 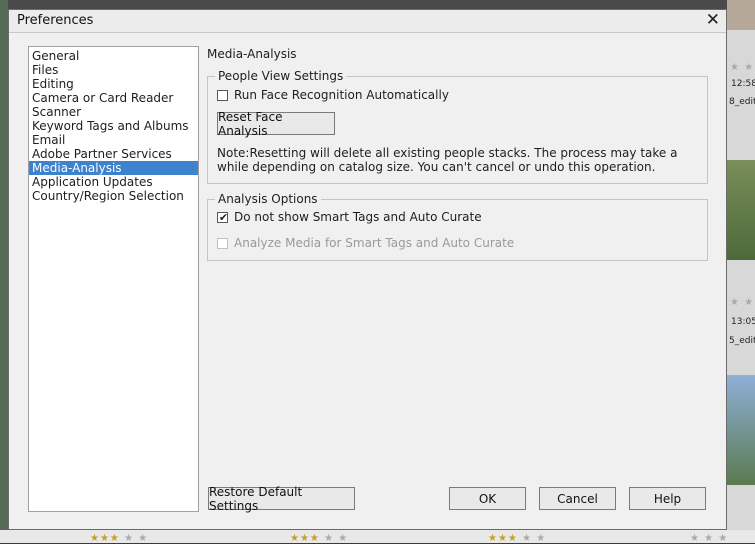 What do you see at coordinates (358, 217) in the screenshot?
I see `checkbox-label: Do not show Smart Tags and Auto Curate` at bounding box center [358, 217].